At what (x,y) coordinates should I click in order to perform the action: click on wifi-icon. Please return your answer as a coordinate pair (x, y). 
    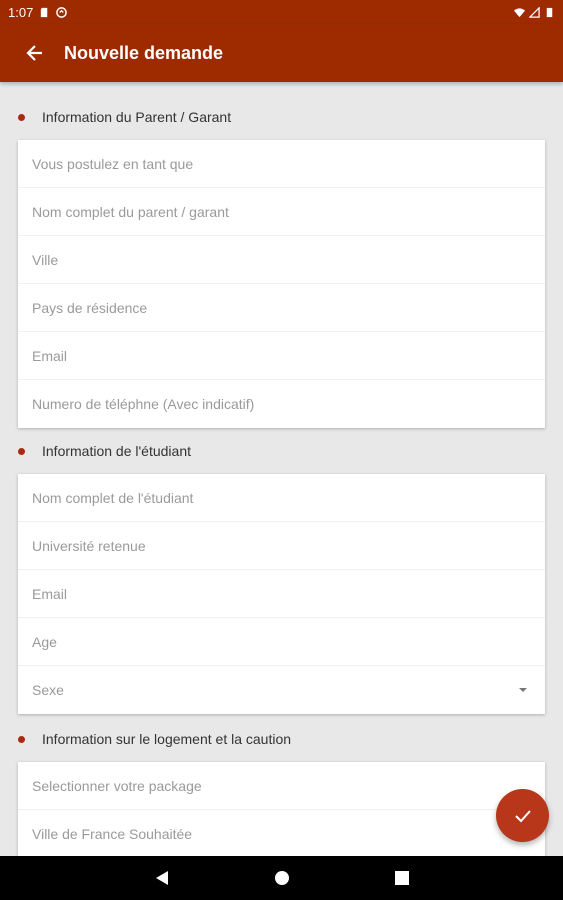
    Looking at the image, I should click on (519, 12).